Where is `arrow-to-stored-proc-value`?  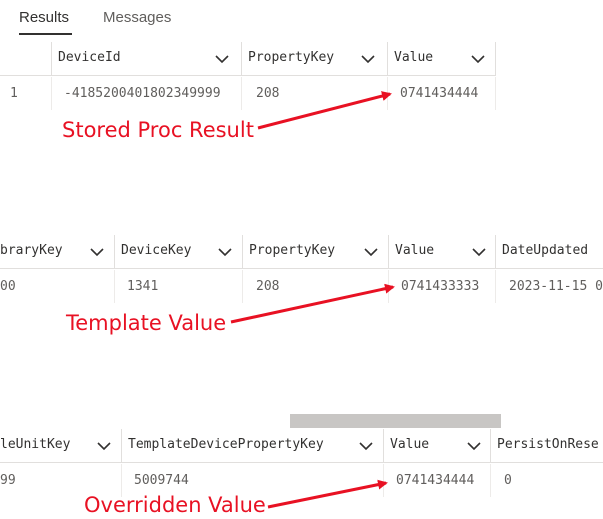 arrow-to-stored-proc-value is located at coordinates (324, 110).